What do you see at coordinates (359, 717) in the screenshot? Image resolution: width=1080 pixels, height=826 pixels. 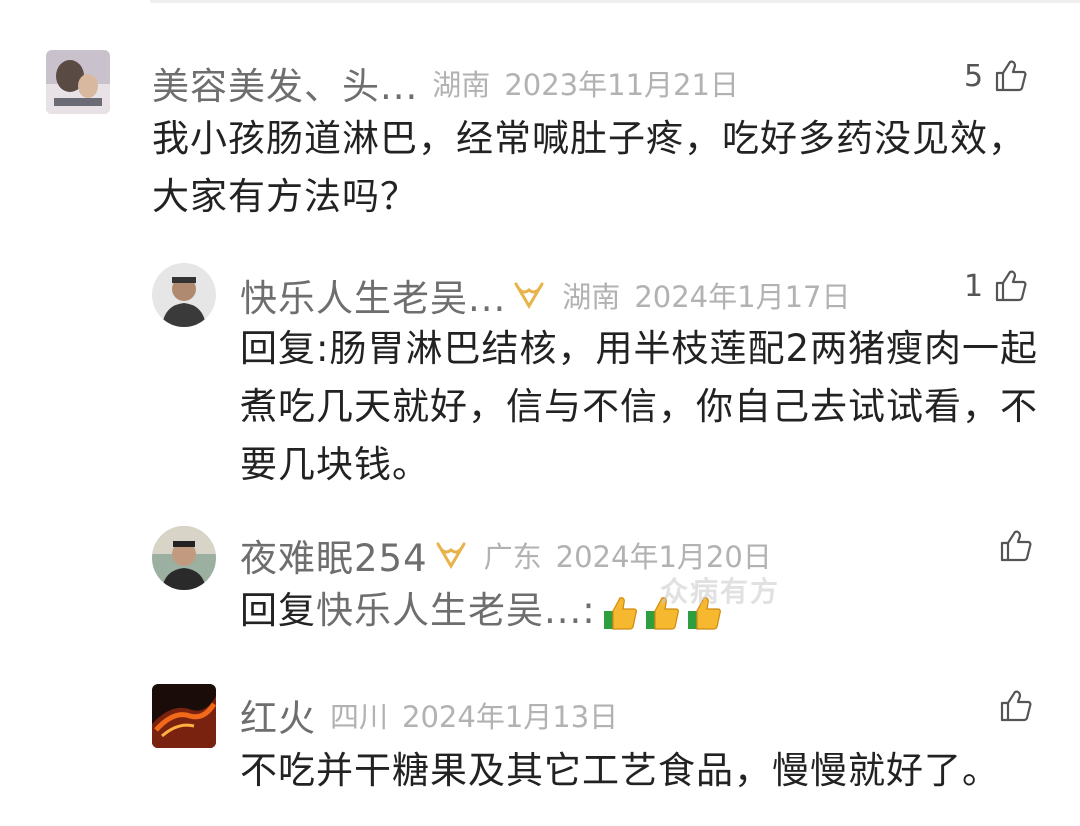 I see `location: 四川` at bounding box center [359, 717].